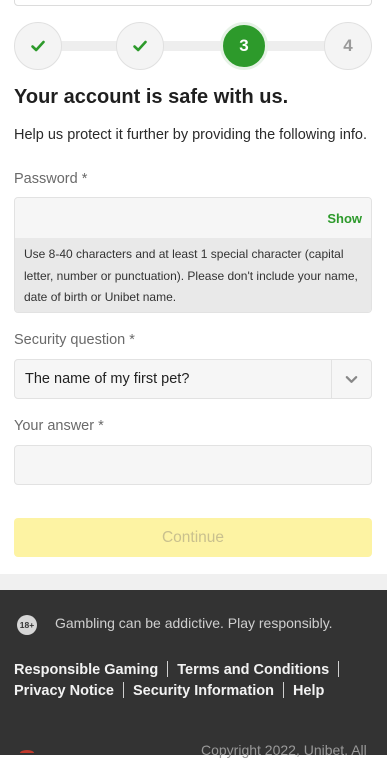  I want to click on step-3-current: 3, so click(244, 46).